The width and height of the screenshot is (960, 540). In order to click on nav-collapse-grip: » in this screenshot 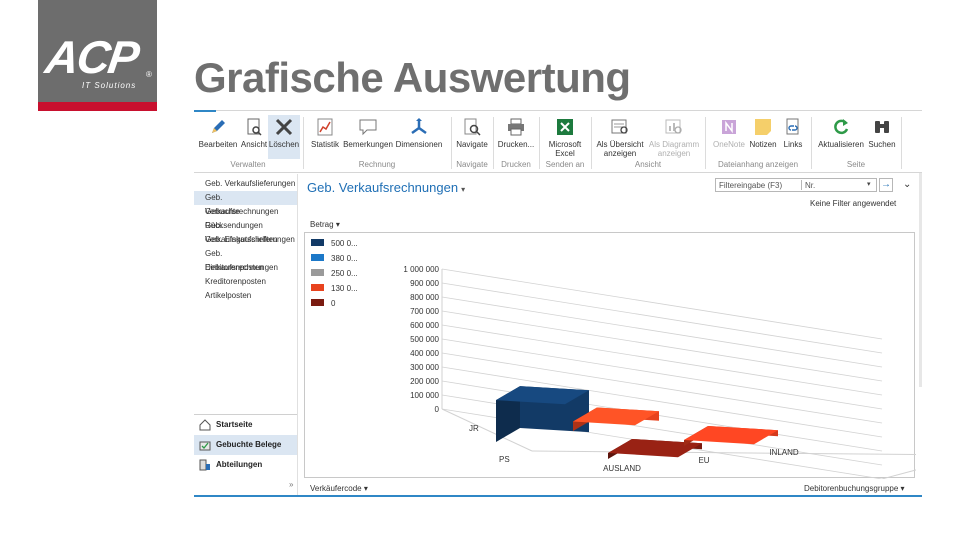, I will do `click(291, 484)`.